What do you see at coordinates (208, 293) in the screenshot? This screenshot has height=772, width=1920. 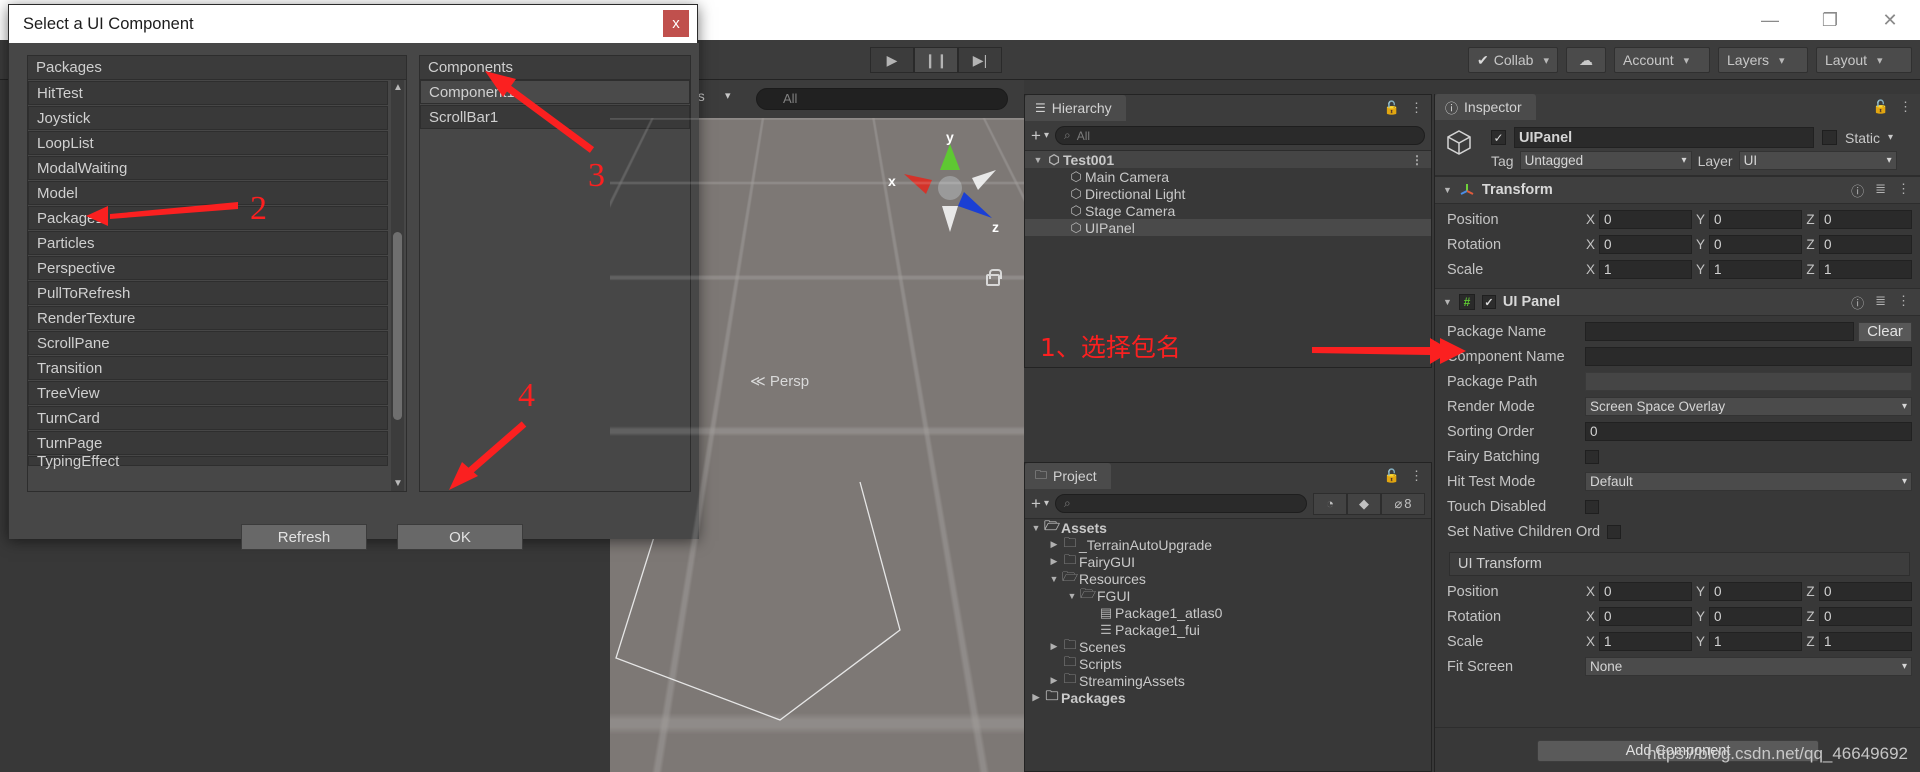 I see `package-list-item: PullToRefresh` at bounding box center [208, 293].